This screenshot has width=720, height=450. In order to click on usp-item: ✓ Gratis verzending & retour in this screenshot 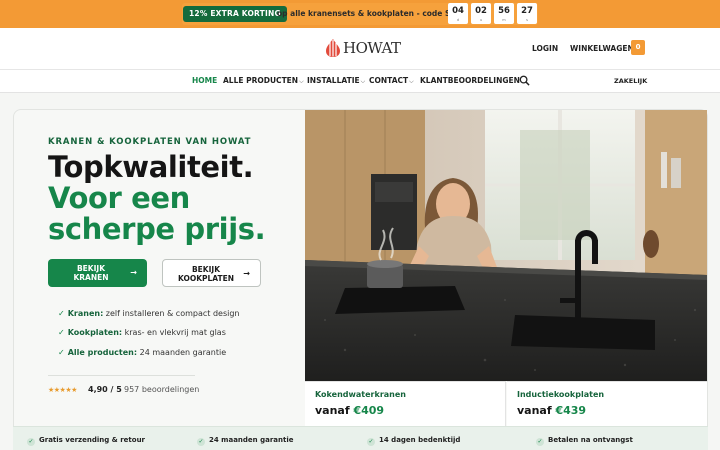, I will do `click(86, 441)`.